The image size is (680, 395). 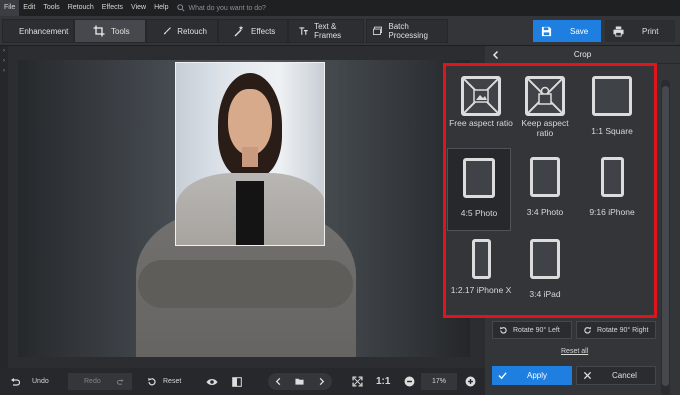 I want to click on menu-edit: Edit, so click(x=29, y=8).